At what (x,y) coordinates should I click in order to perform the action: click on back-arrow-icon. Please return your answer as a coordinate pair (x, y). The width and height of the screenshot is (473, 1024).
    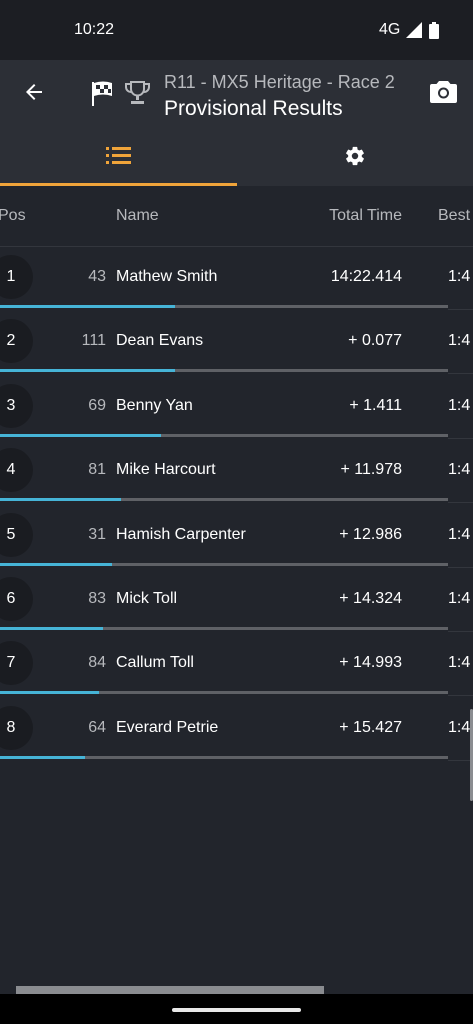
    Looking at the image, I should click on (34, 92).